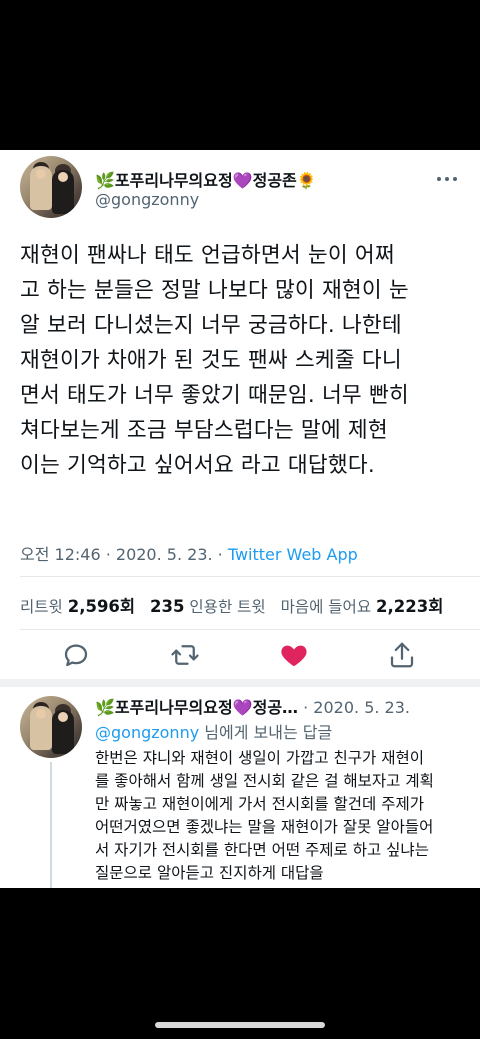 This screenshot has height=1039, width=480. I want to click on retweet-icon, so click(185, 655).